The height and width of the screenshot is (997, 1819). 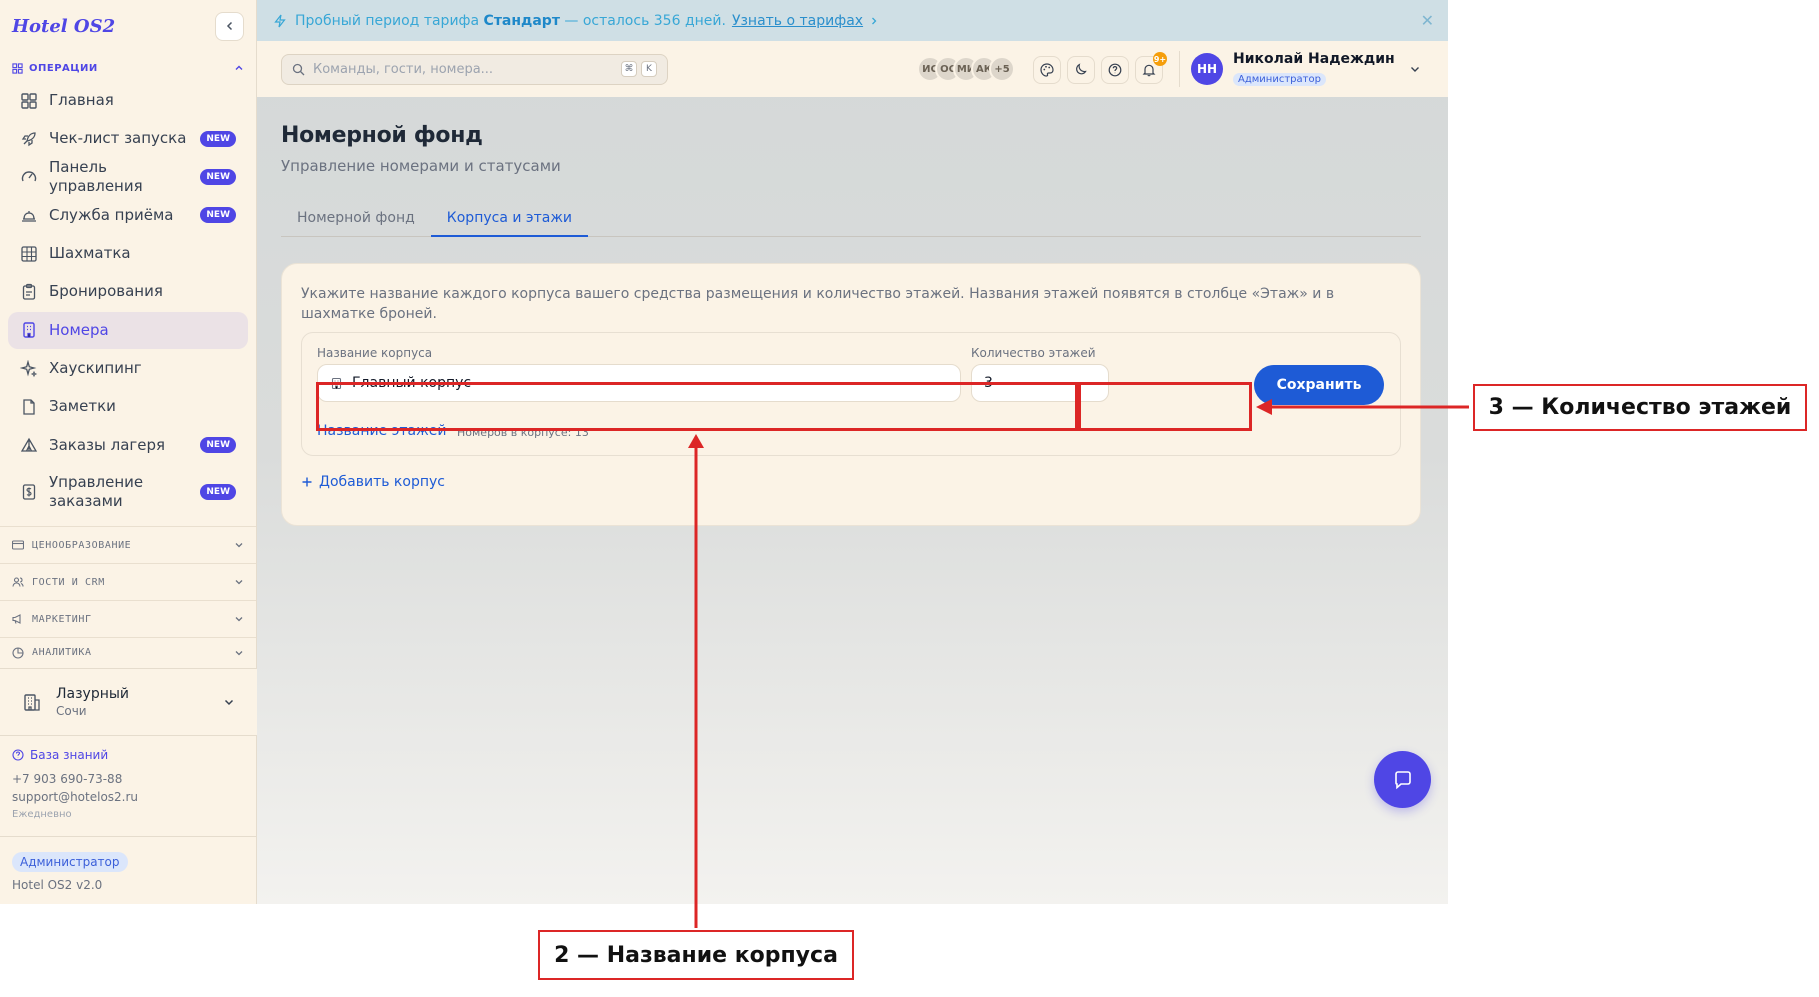 What do you see at coordinates (874, 20) in the screenshot?
I see `chevron-right-icon` at bounding box center [874, 20].